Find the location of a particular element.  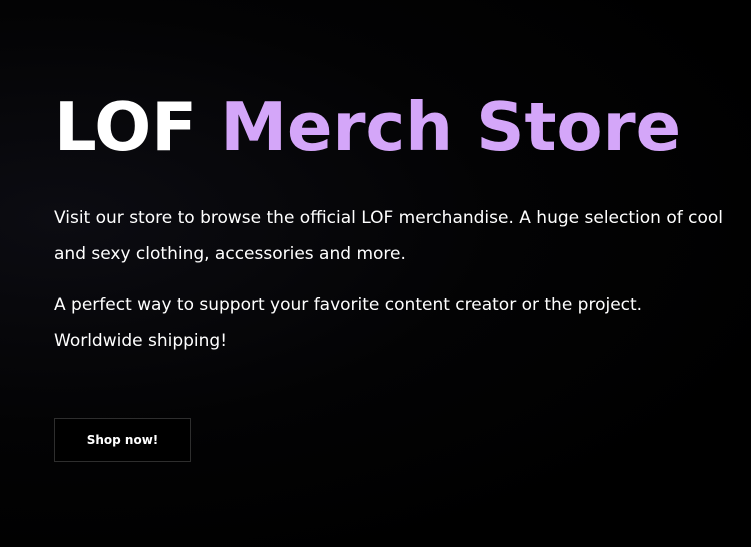

title-brand: LOF is located at coordinates (126, 127).